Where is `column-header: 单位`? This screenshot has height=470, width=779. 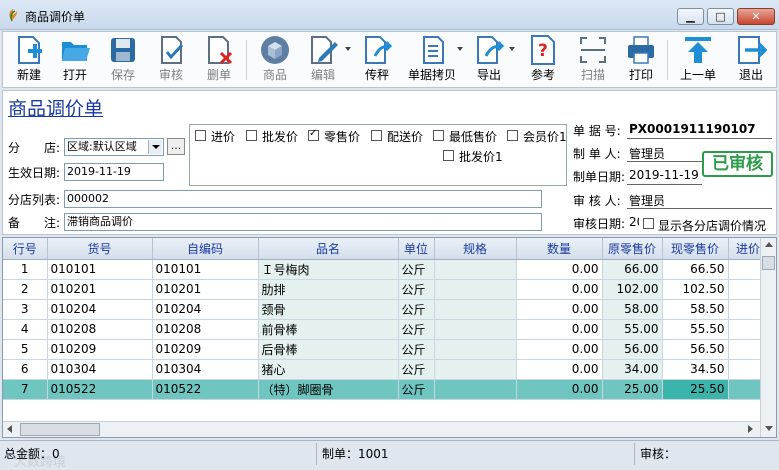 column-header: 单位 is located at coordinates (416, 249).